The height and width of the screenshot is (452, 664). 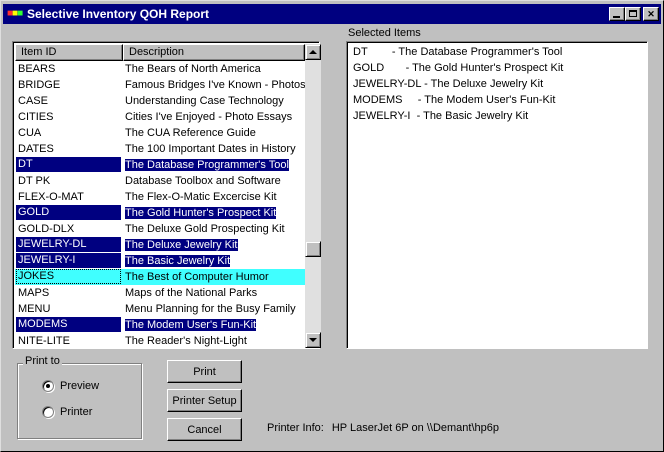 I want to click on list-item: MODEMS - The Modem User's Fun-Kit, so click(x=454, y=100).